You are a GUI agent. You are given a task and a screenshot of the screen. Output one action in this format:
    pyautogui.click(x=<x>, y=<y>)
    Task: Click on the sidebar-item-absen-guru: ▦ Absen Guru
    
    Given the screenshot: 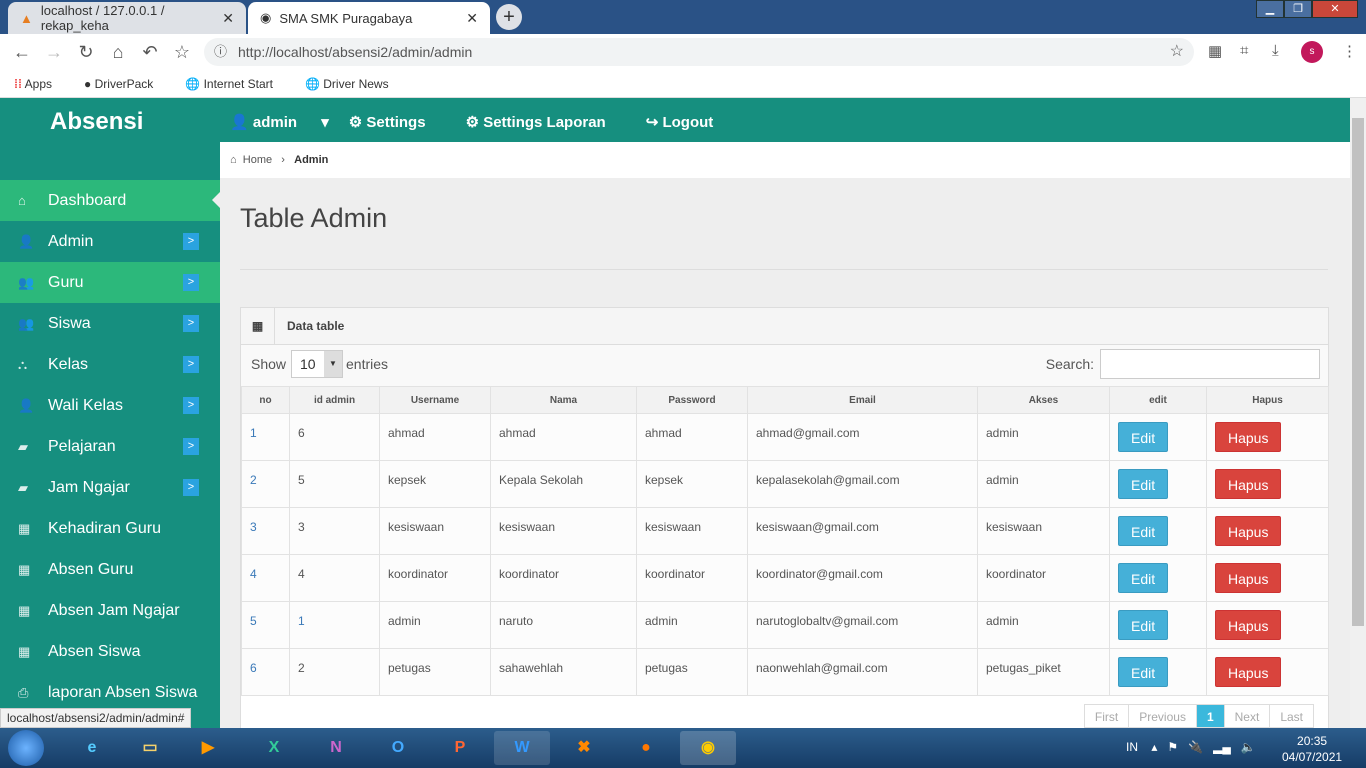 What is the action you would take?
    pyautogui.click(x=110, y=569)
    